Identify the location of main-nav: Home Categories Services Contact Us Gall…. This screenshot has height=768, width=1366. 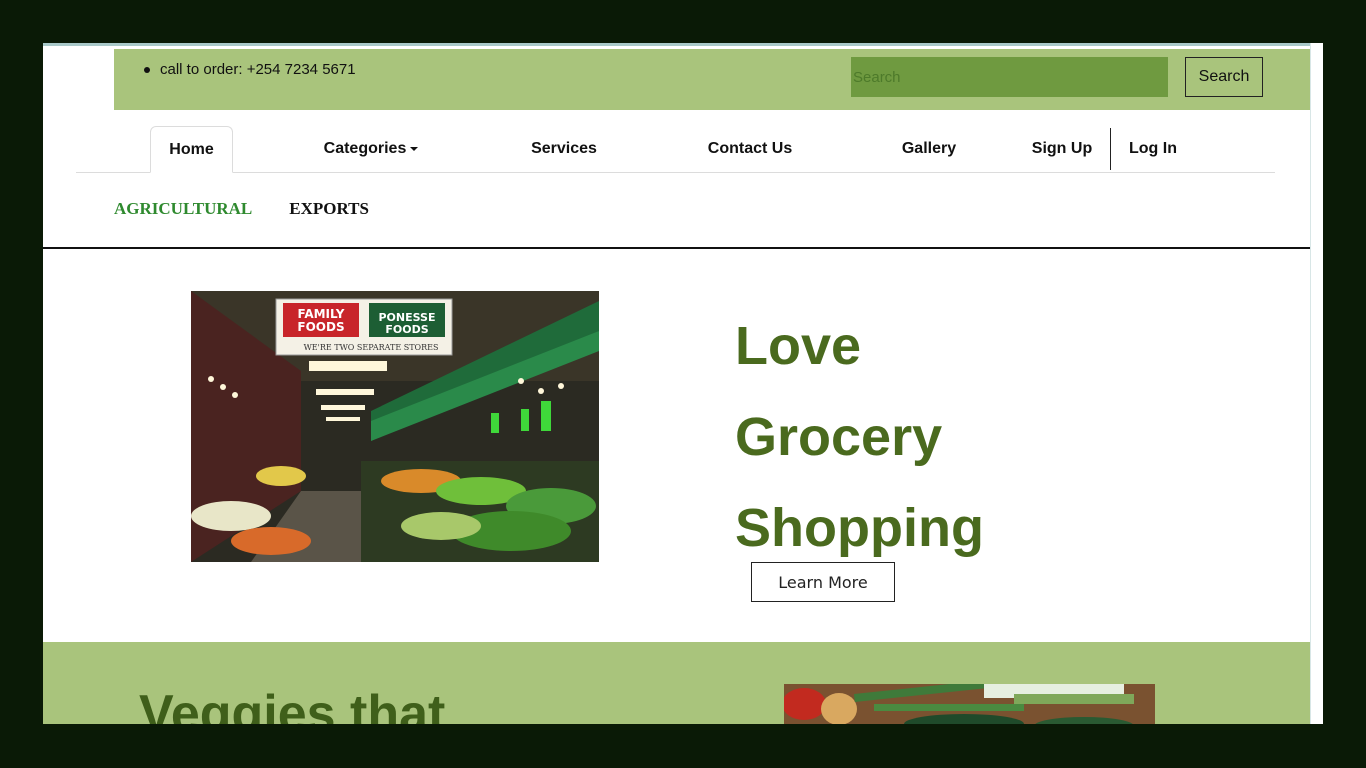
(675, 149).